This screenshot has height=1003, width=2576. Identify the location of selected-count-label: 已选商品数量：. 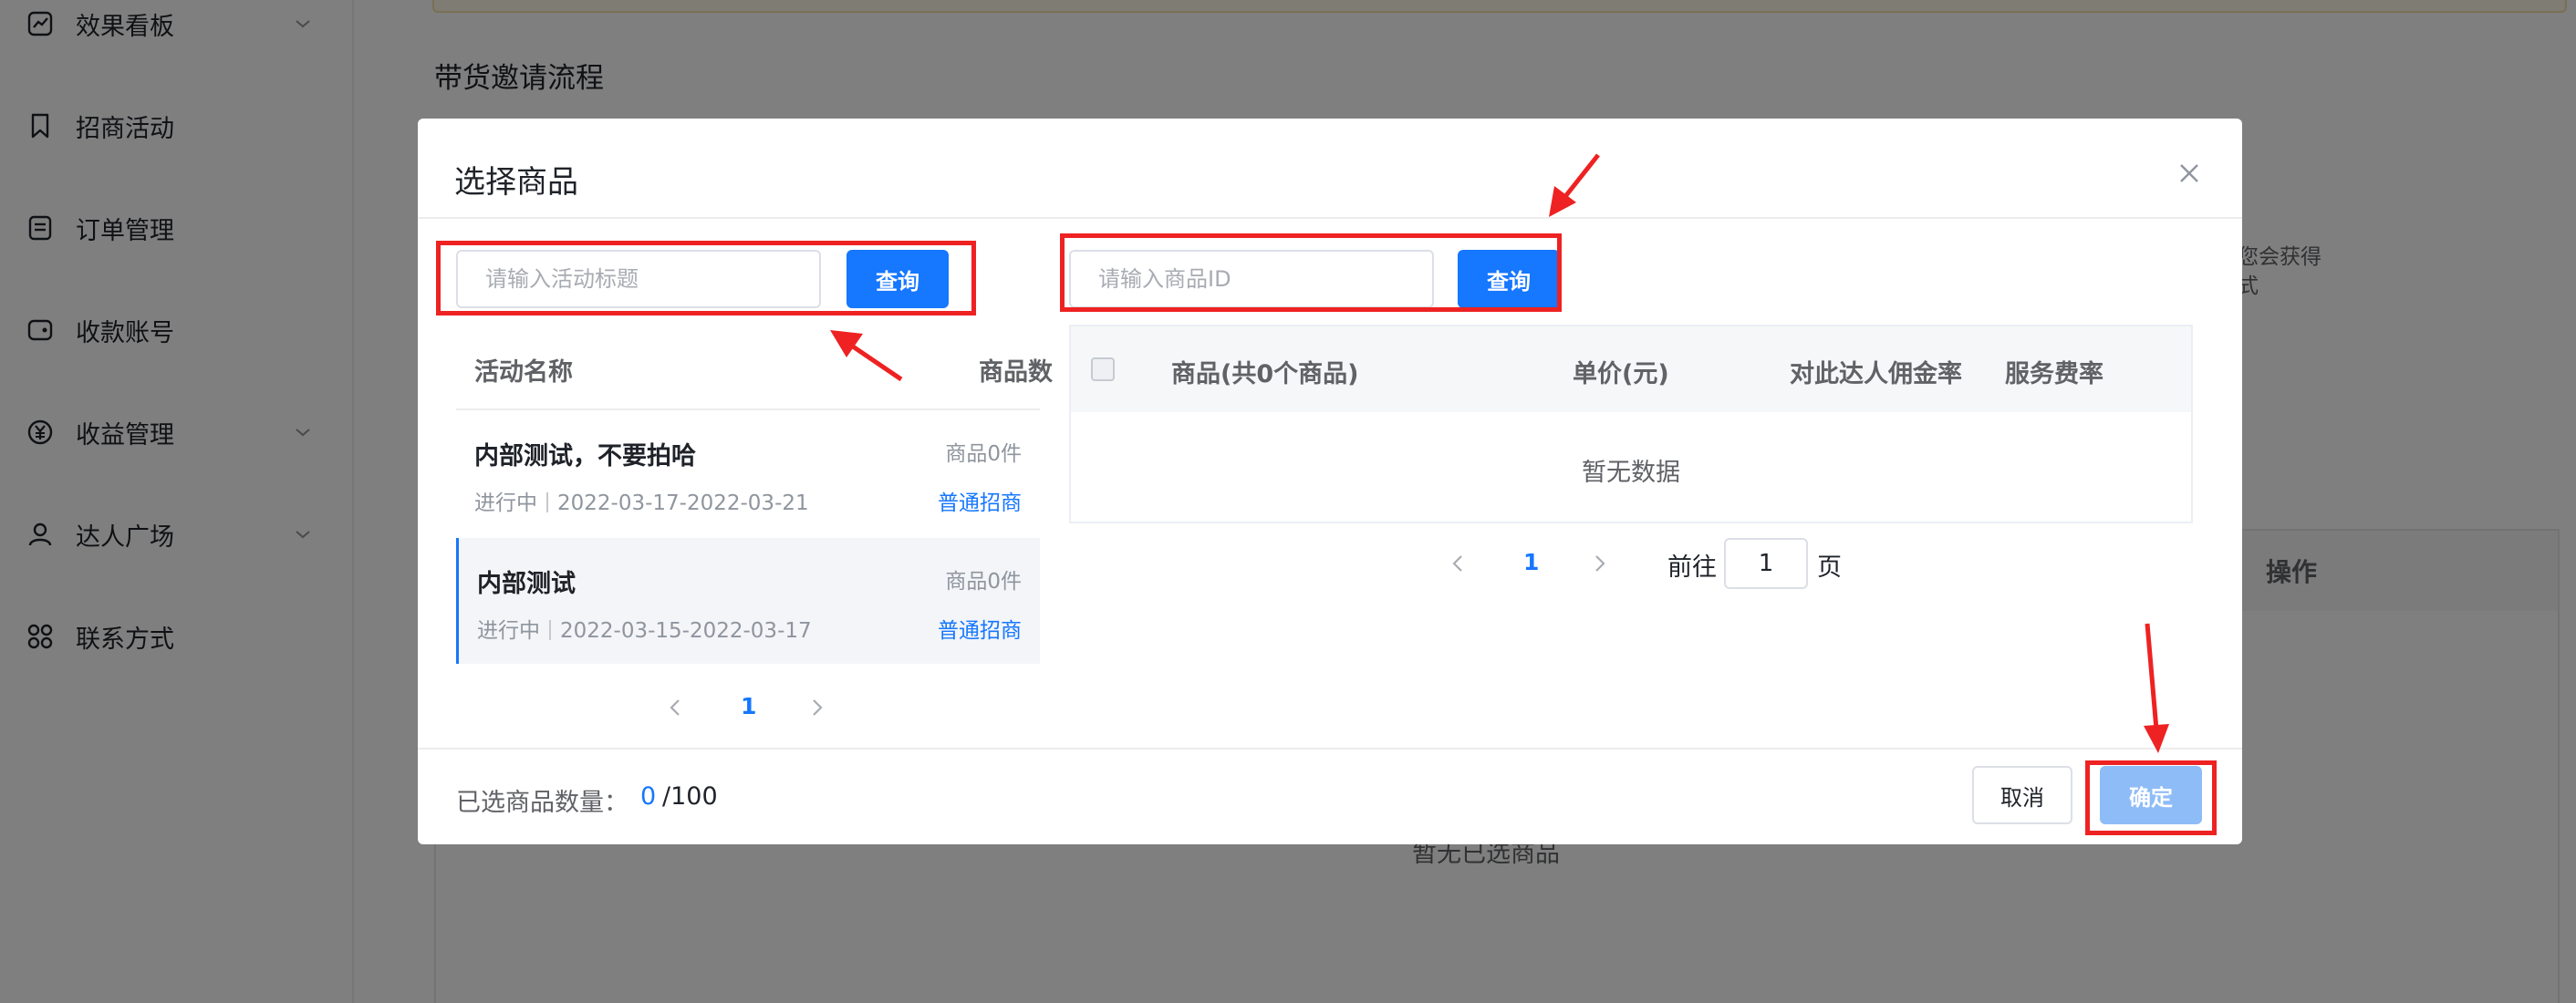
(542, 803).